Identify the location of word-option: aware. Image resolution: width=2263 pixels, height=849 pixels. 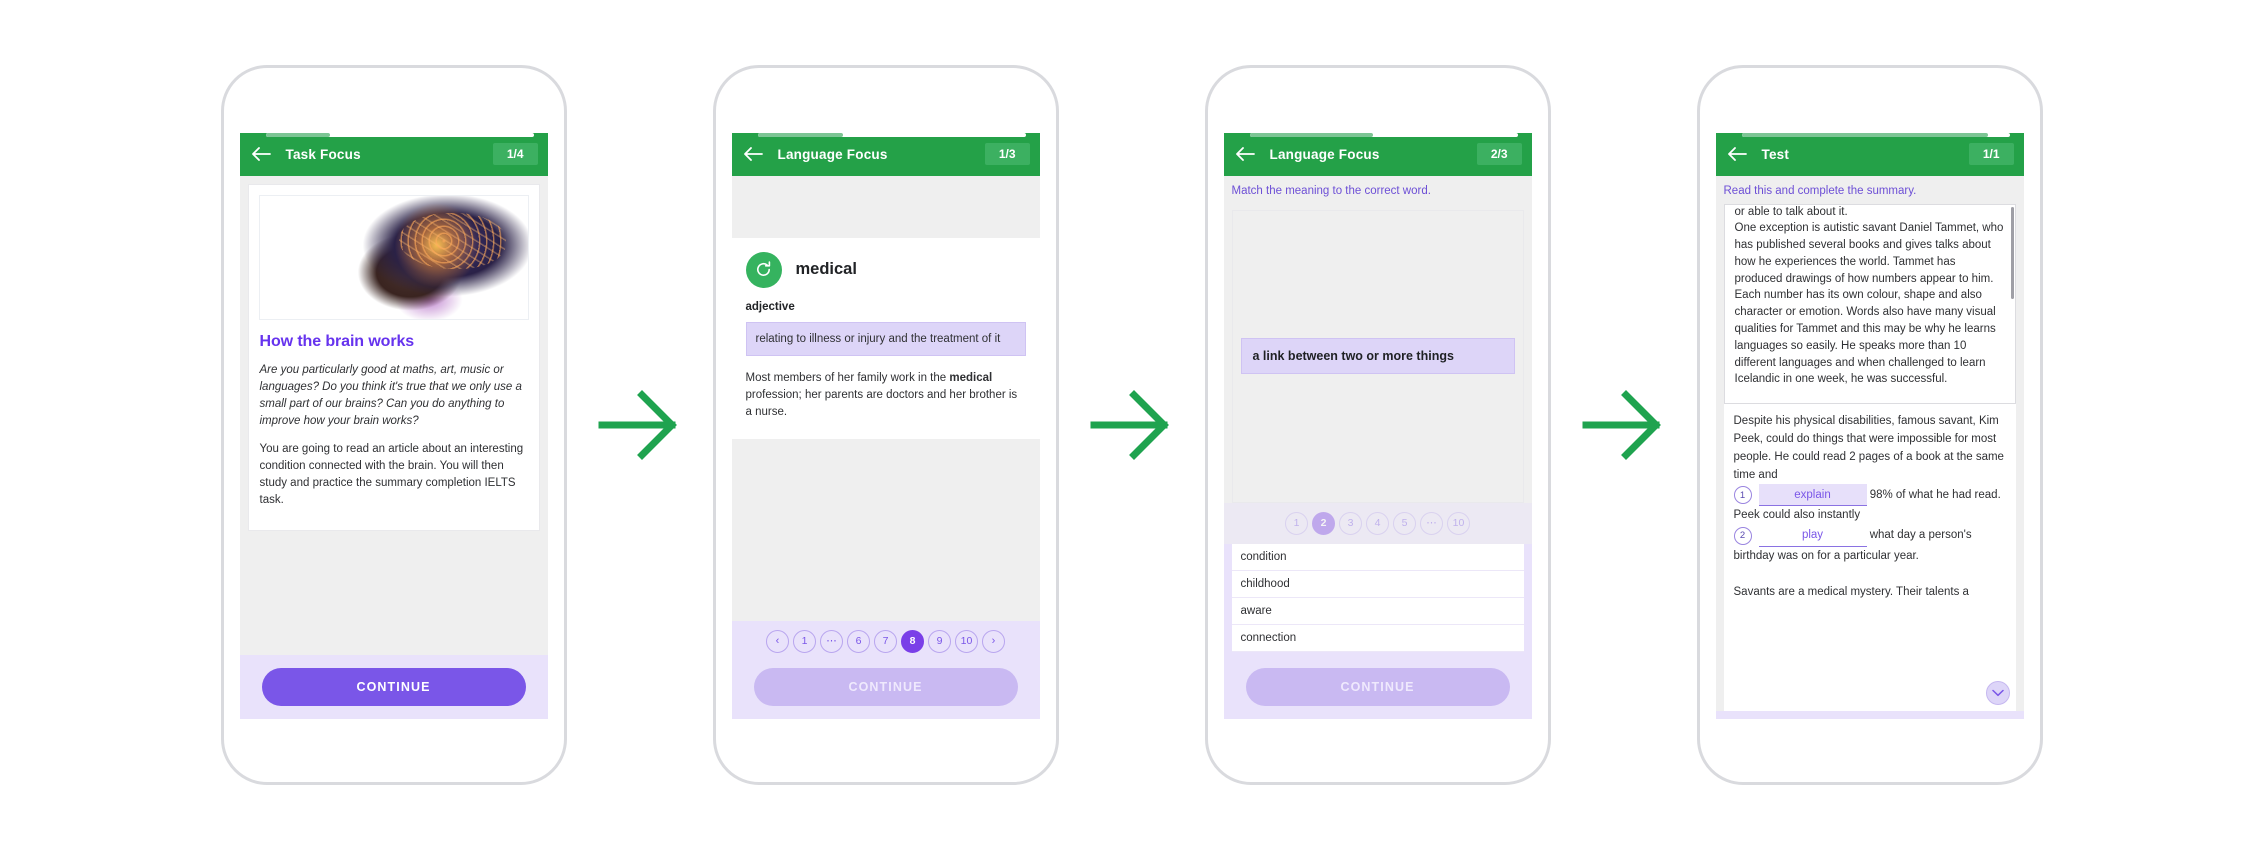
(1377, 611).